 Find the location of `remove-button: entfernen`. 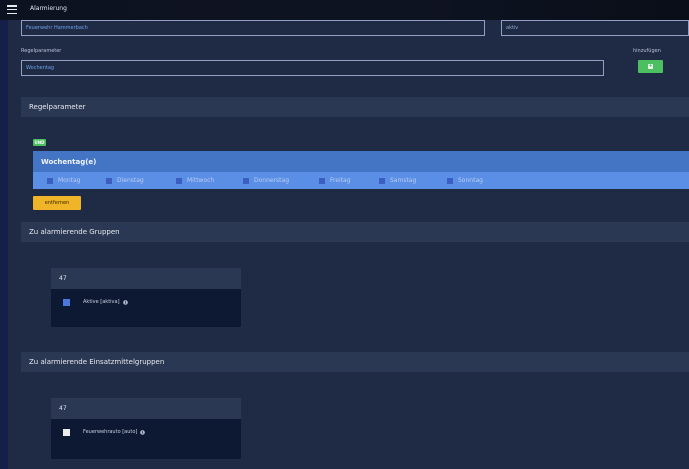

remove-button: entfernen is located at coordinates (57, 203).